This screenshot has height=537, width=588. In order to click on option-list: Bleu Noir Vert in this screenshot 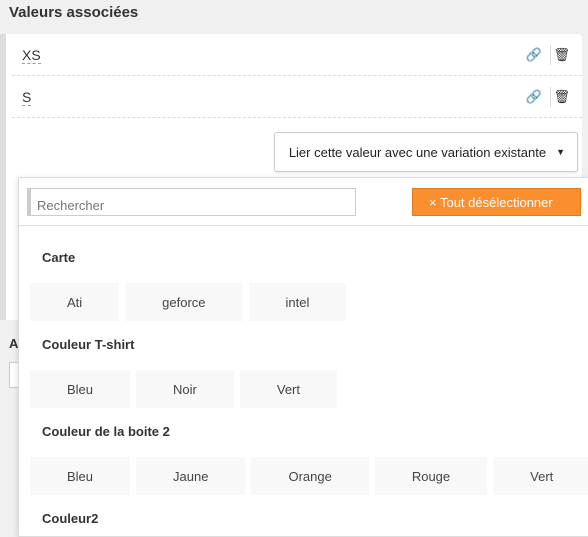, I will do `click(183, 389)`.